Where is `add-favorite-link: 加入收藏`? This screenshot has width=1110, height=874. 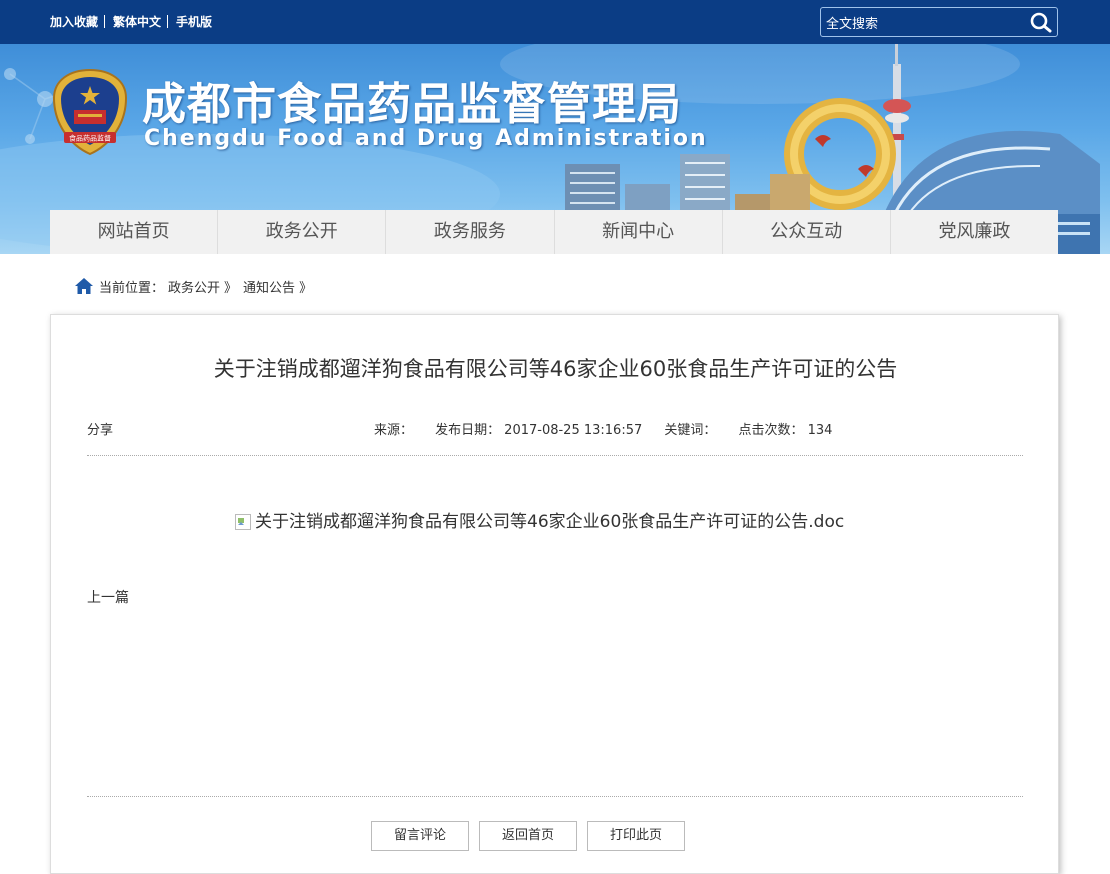 add-favorite-link: 加入收藏 is located at coordinates (74, 21).